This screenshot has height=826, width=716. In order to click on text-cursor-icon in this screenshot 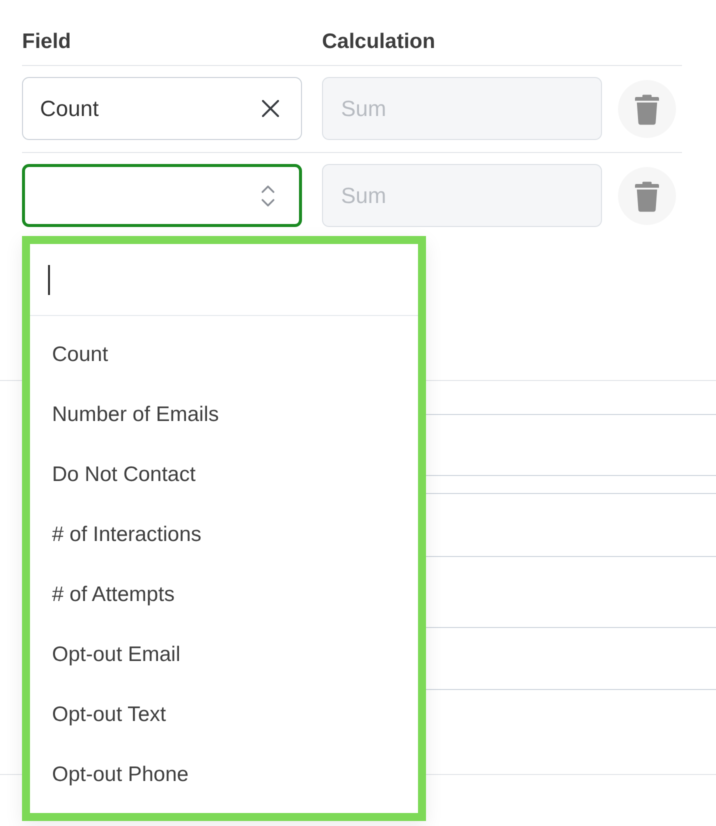, I will do `click(49, 279)`.